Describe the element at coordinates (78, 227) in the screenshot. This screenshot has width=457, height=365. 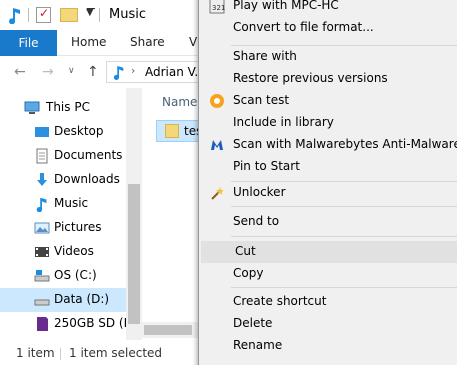
I see `nav-item-label: Pictures` at that location.